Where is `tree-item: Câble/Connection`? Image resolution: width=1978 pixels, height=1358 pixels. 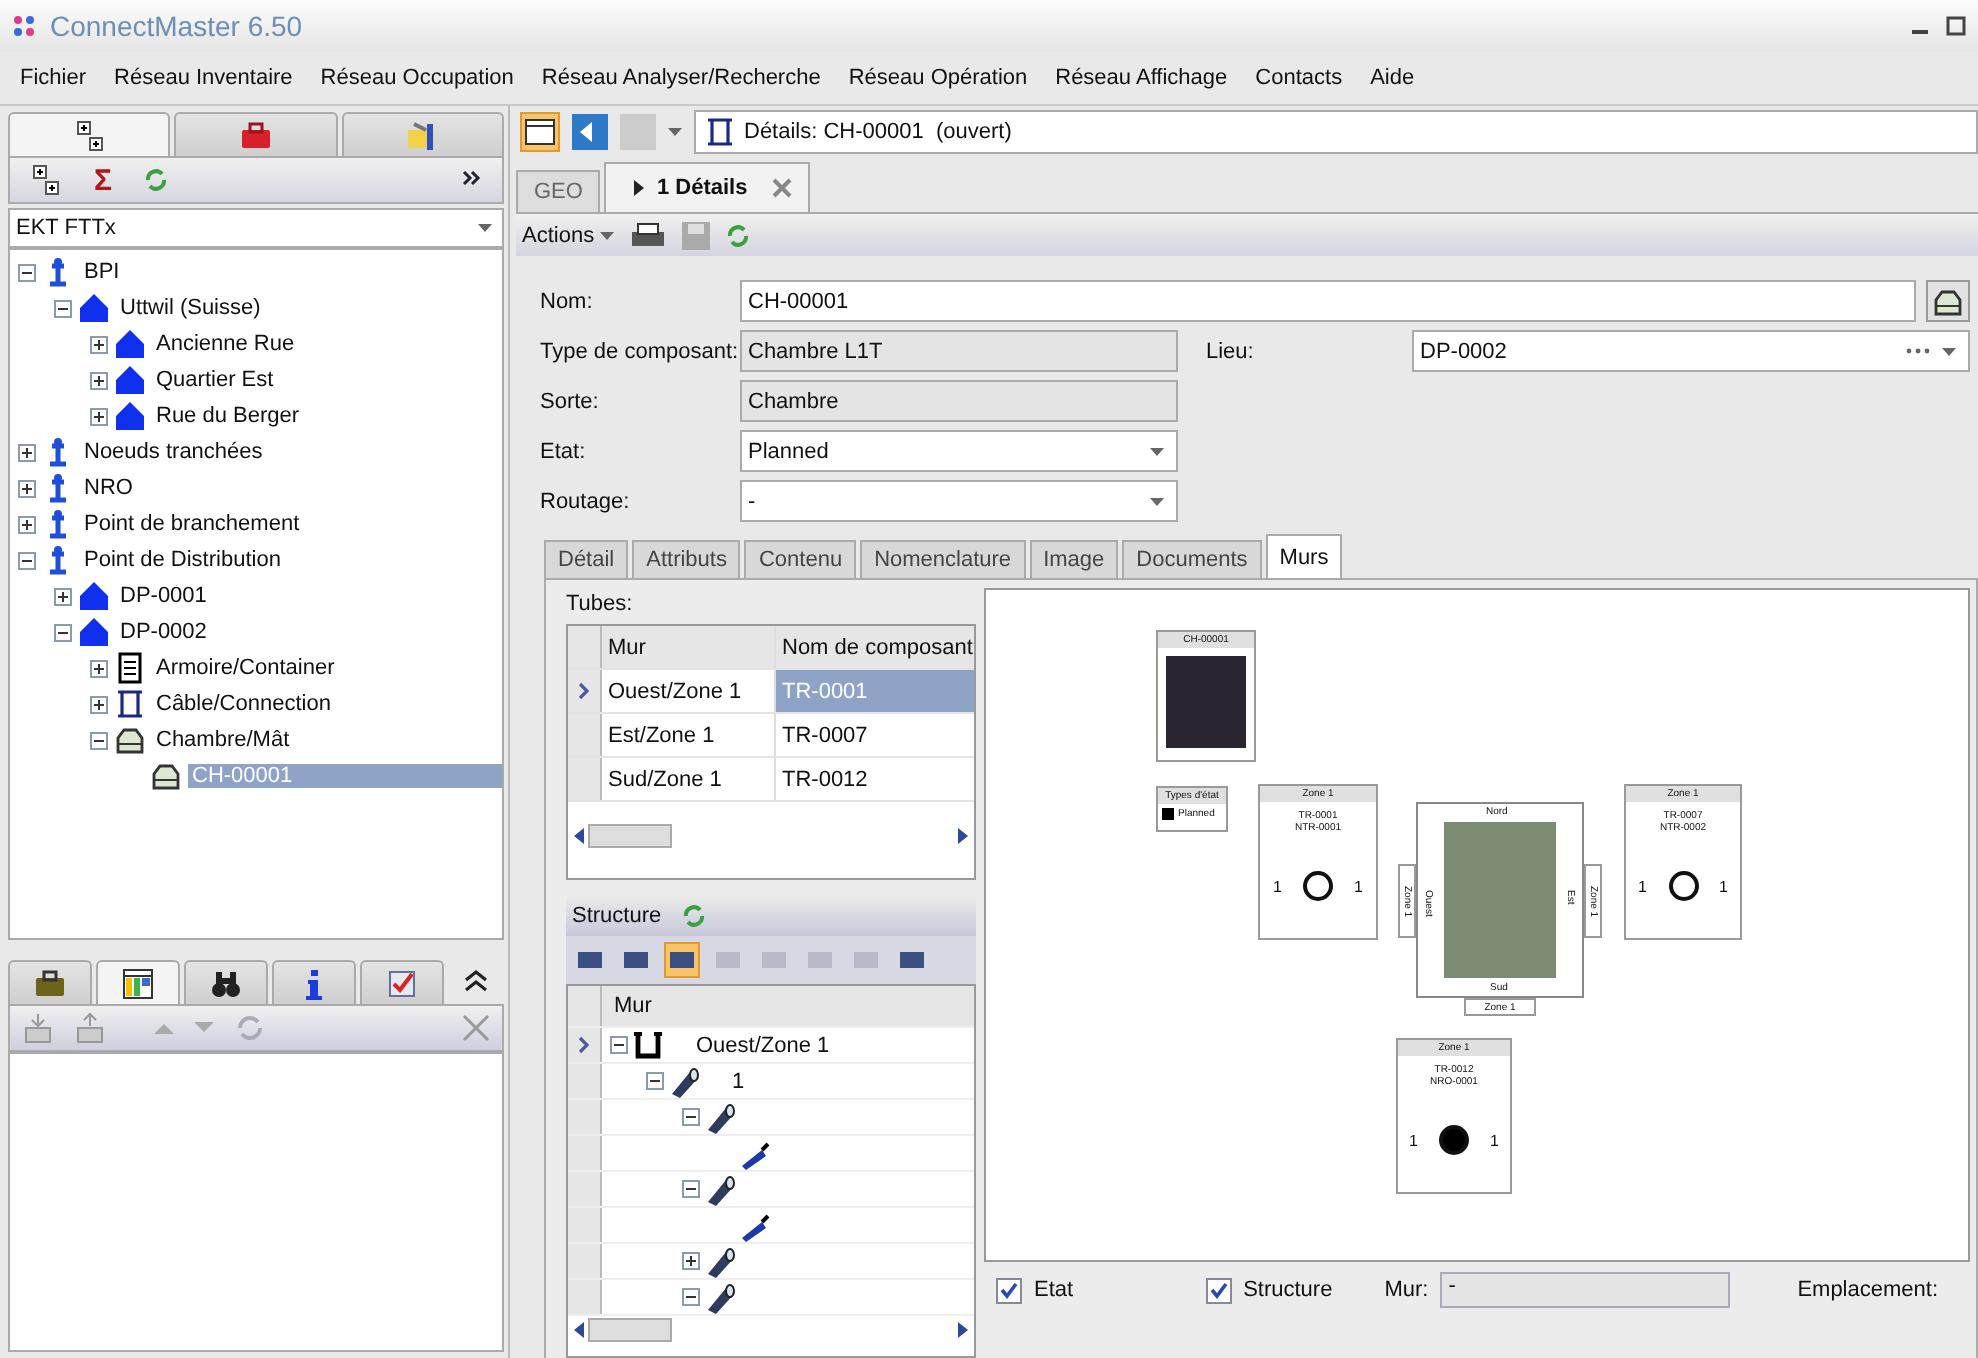 tree-item: Câble/Connection is located at coordinates (243, 704).